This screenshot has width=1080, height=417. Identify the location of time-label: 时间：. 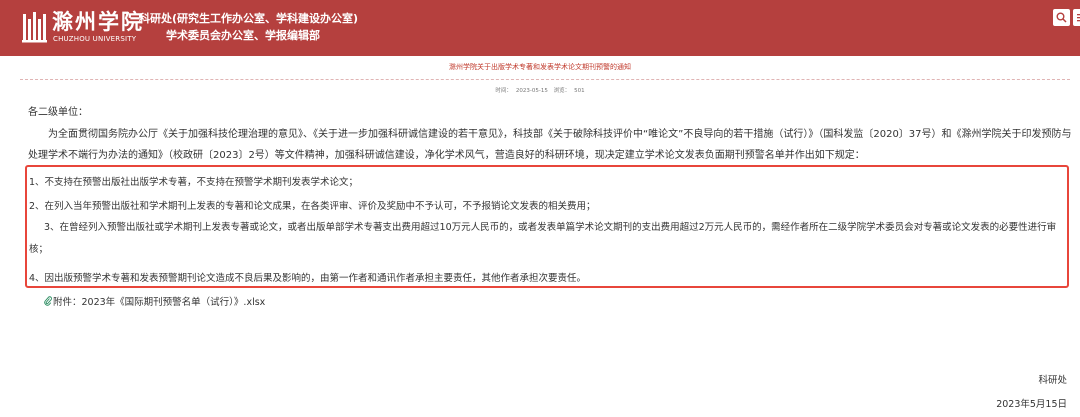
(503, 91).